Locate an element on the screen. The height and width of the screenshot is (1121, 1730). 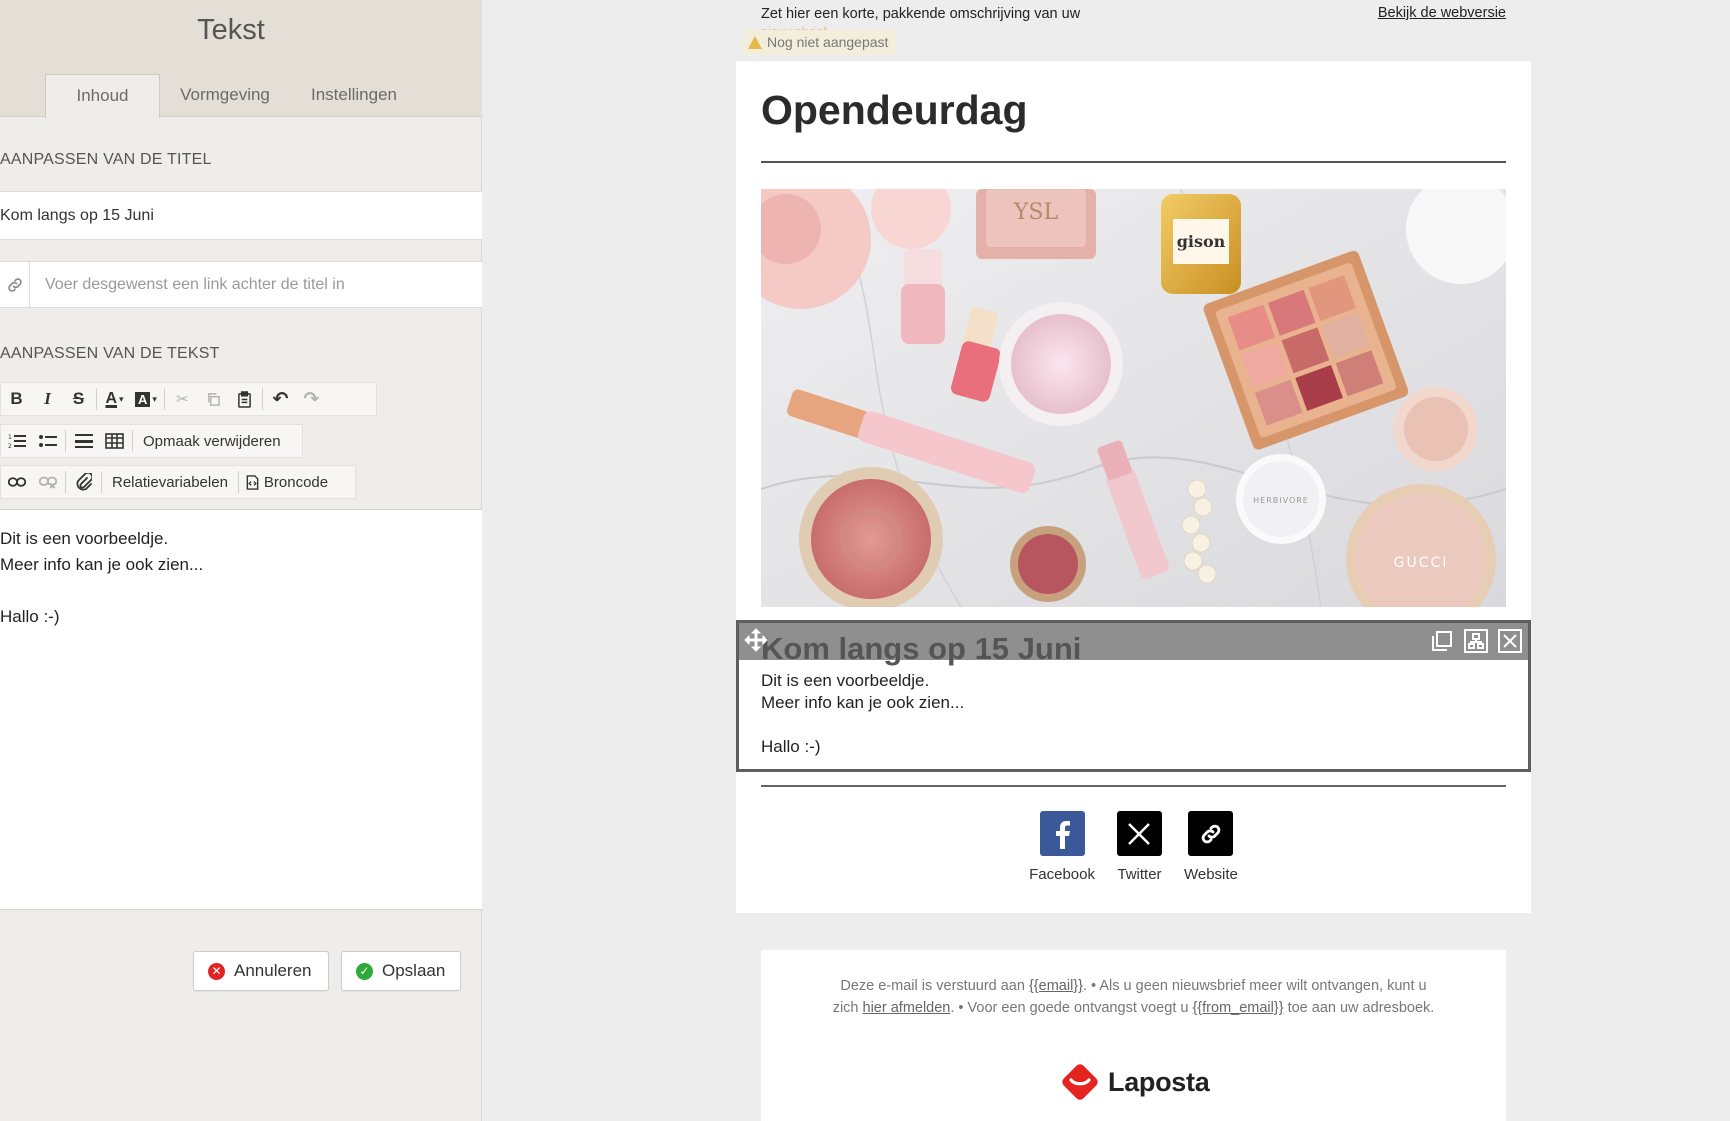
save-button: ✓ Opslaan is located at coordinates (401, 971).